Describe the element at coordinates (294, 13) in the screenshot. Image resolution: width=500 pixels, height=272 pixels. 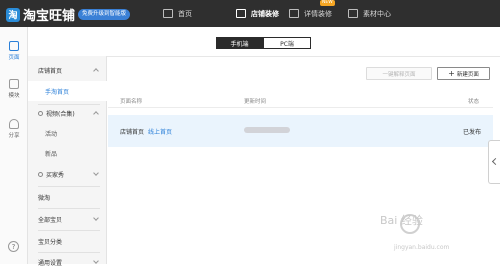
I see `detail-icon` at that location.